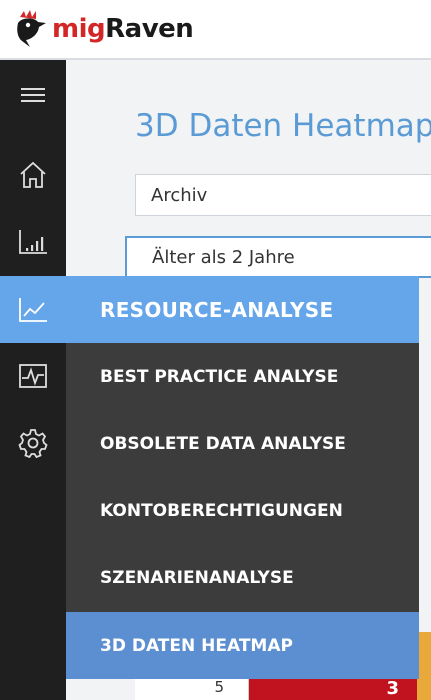 This screenshot has width=431, height=700. I want to click on sidebar, so click(33, 380).